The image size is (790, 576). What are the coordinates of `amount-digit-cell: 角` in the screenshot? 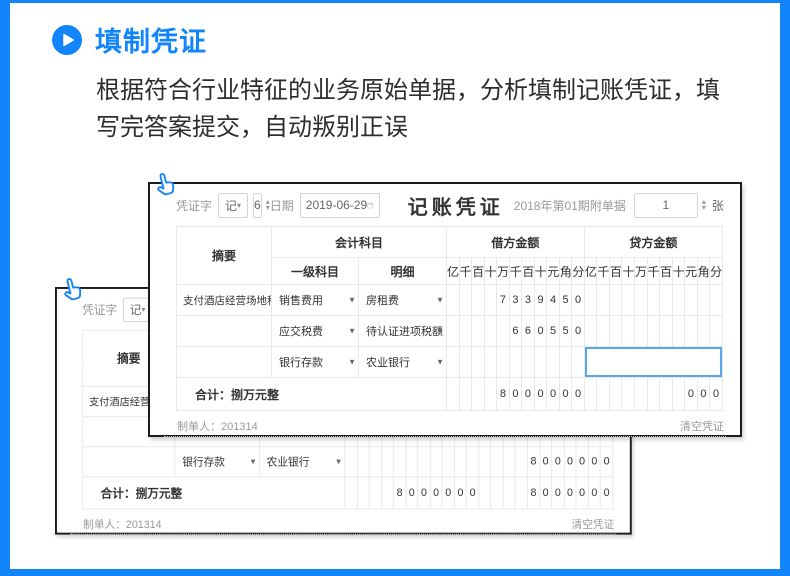 It's located at (565, 271).